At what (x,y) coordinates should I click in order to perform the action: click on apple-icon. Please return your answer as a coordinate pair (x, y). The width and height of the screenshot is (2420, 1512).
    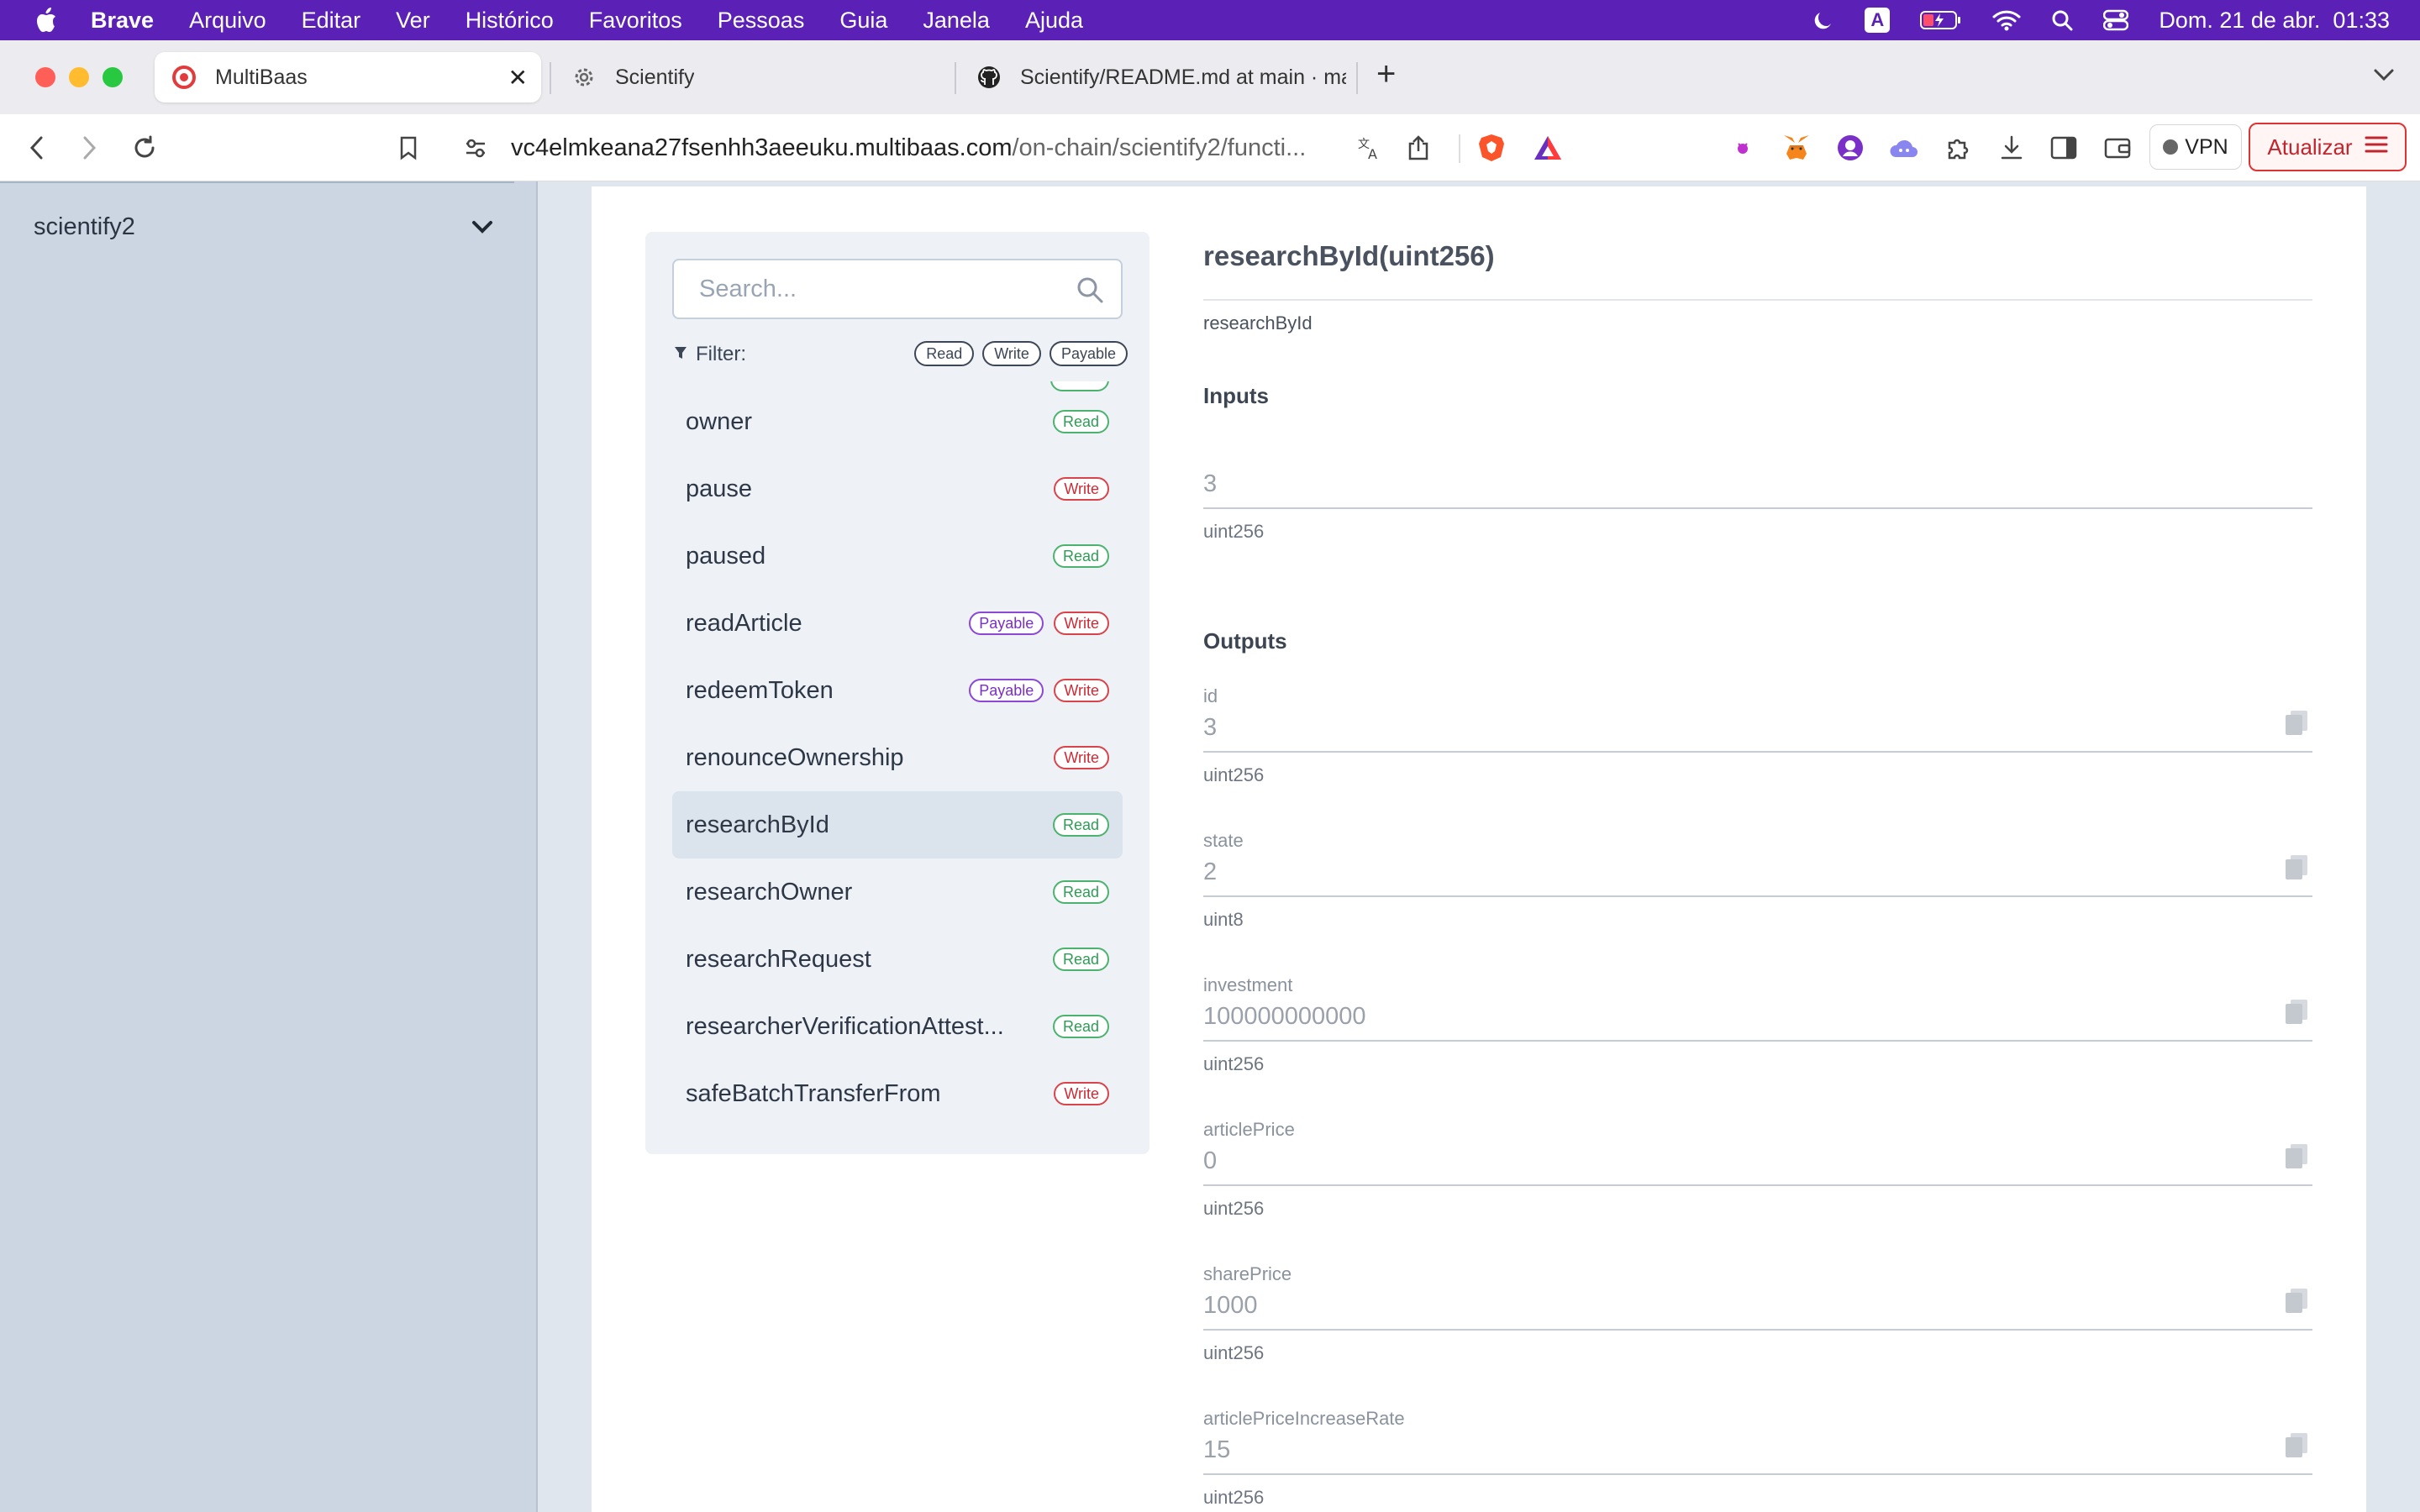
    Looking at the image, I should click on (46, 20).